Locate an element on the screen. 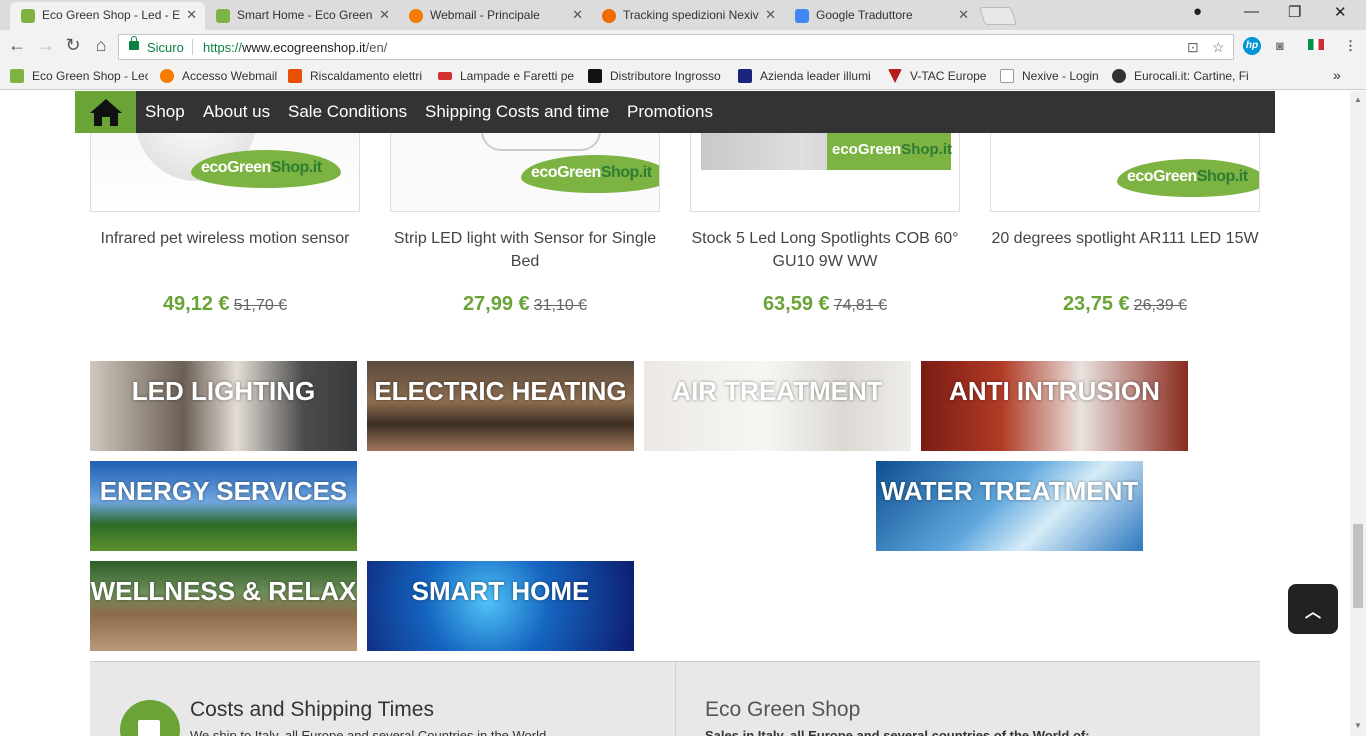 This screenshot has width=1366, height=736. hp-extension-icon: hp is located at coordinates (1252, 46).